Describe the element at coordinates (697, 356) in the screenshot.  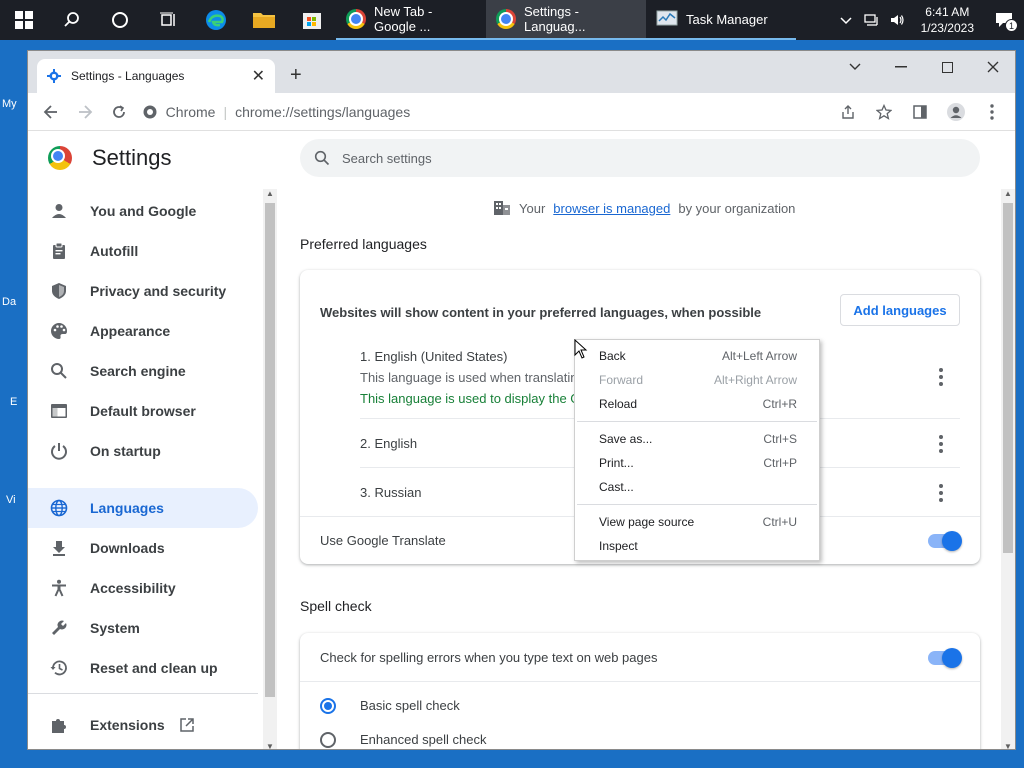
I see `context-menu-back: Back Alt+Left Arrow` at that location.